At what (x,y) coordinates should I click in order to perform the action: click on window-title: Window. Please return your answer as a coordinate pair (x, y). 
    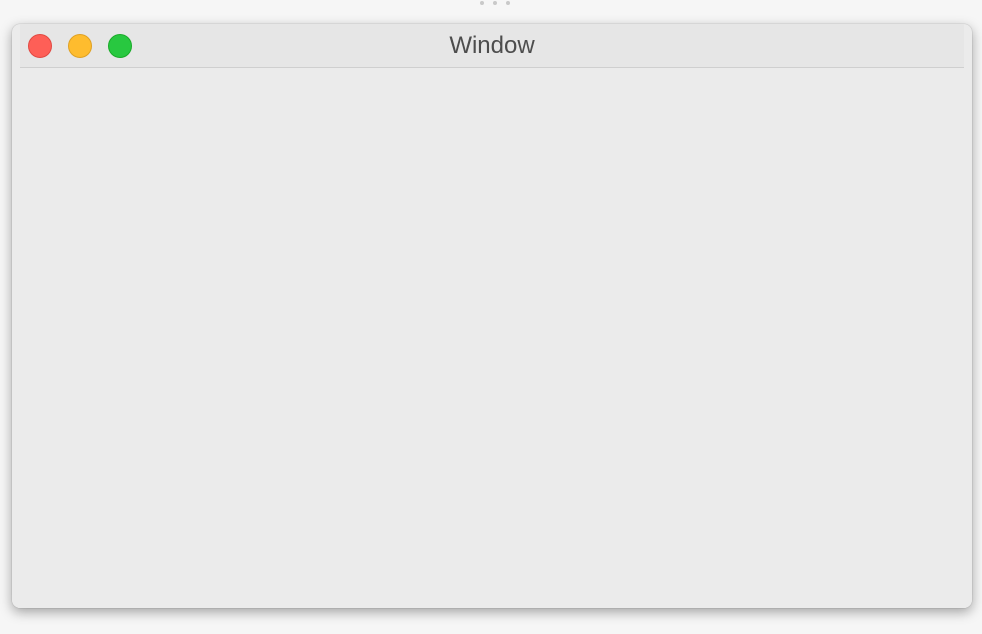
    Looking at the image, I should click on (492, 45).